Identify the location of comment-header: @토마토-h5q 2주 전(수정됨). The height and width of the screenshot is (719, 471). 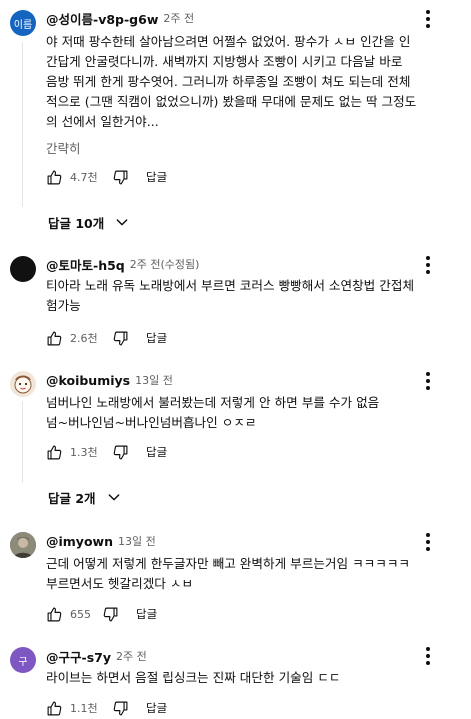
(122, 264).